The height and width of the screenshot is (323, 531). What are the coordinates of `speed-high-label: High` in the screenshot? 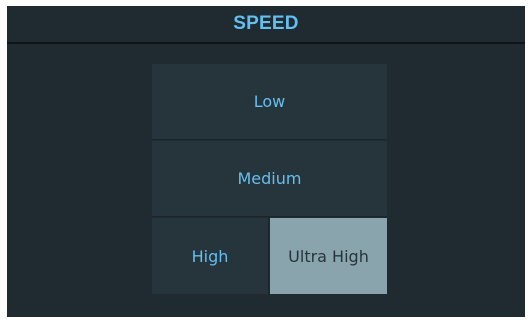 It's located at (210, 256).